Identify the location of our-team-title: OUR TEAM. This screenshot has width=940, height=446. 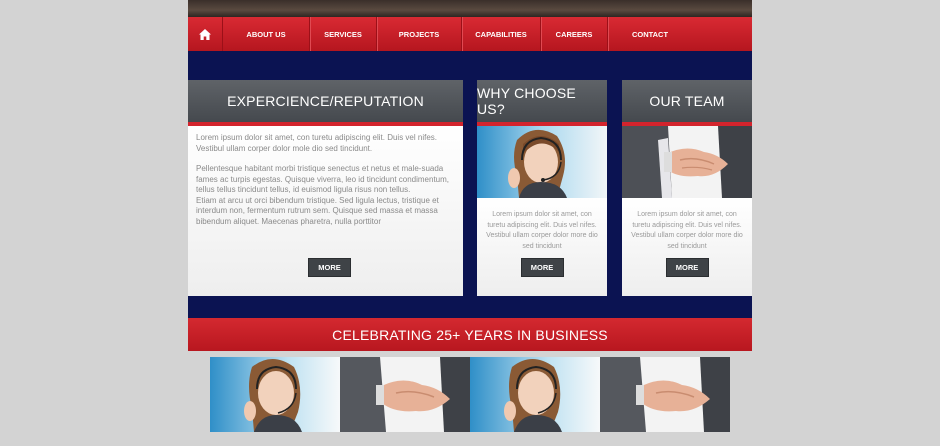
(687, 103).